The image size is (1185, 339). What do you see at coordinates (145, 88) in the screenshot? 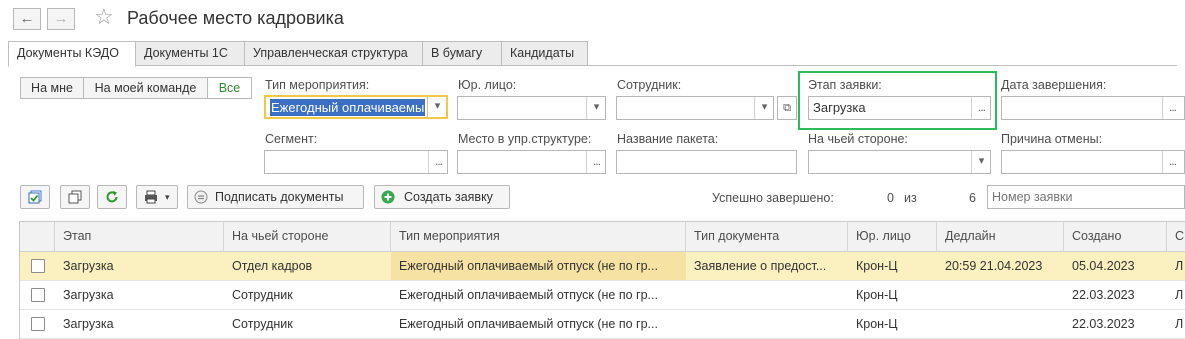
I see `filter-my-team-button: На моей команде` at bounding box center [145, 88].